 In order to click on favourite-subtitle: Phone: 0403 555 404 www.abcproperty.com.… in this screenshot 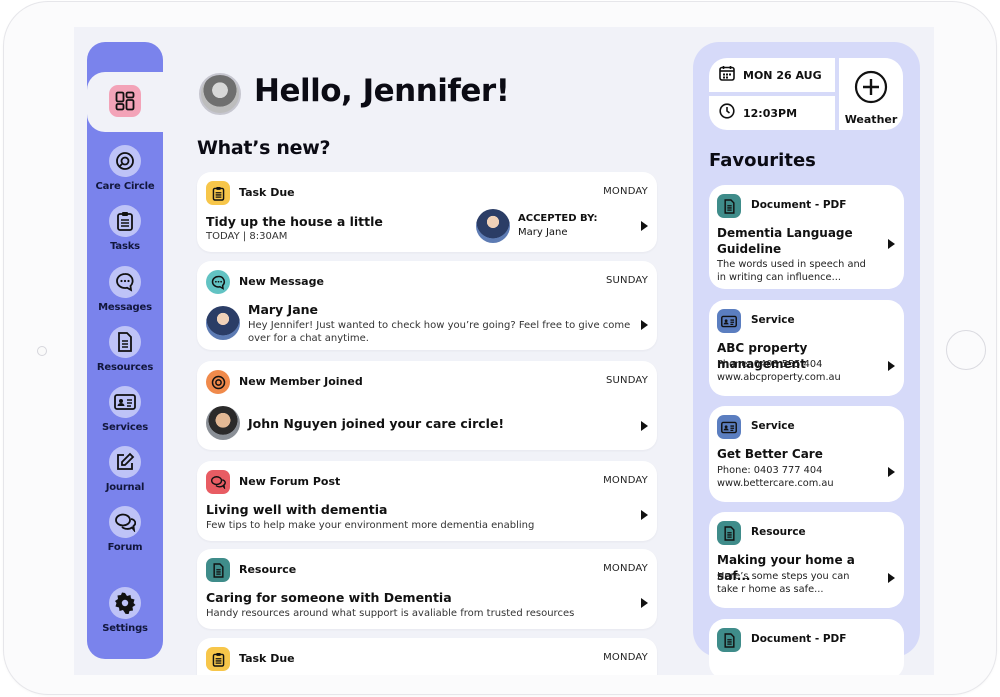, I will do `click(779, 371)`.